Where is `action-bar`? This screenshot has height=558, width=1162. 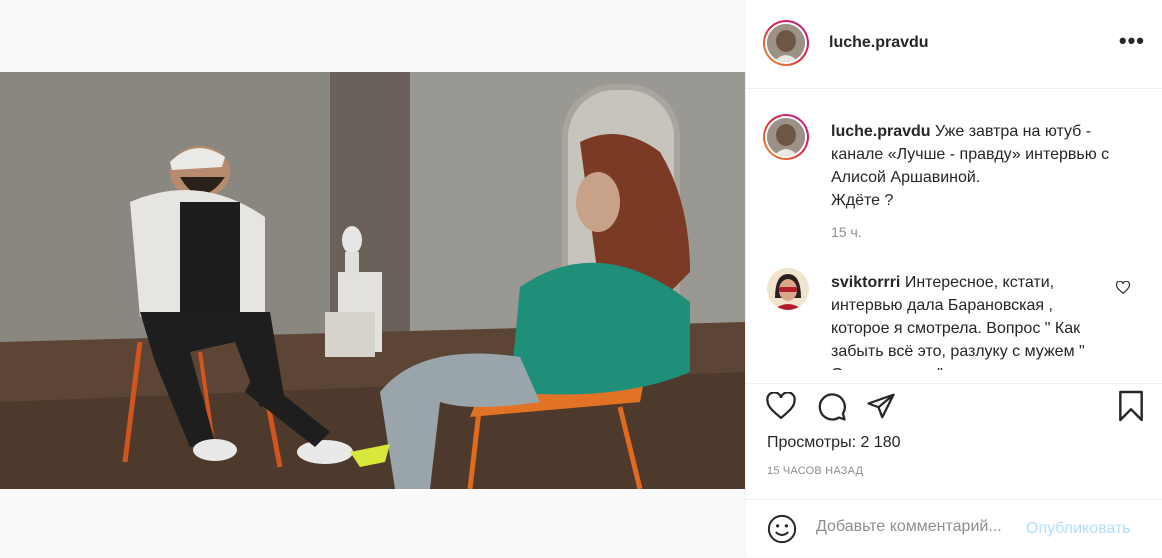 action-bar is located at coordinates (954, 408).